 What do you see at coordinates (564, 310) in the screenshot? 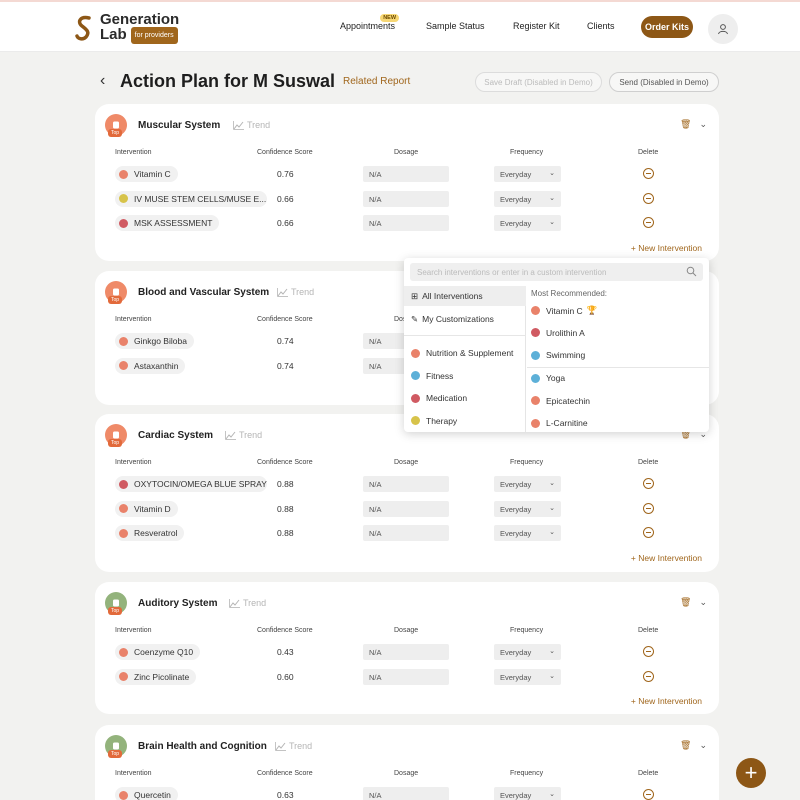
I see `recommended-item: Vitamin C 🏆` at bounding box center [564, 310].